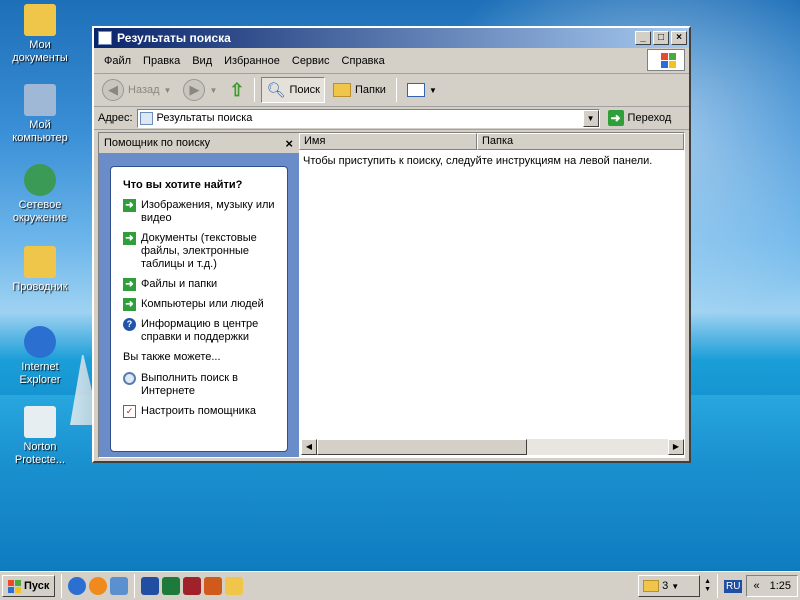 This screenshot has height=600, width=800. What do you see at coordinates (309, 447) in the screenshot?
I see `scroll-left-button: ◀` at bounding box center [309, 447].